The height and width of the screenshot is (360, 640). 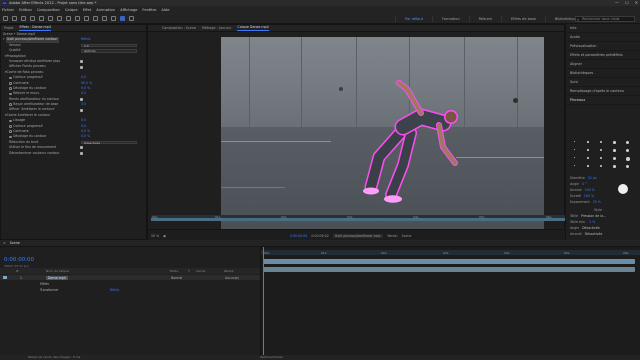 I want to click on panel-info: Info, so click(x=603, y=28).